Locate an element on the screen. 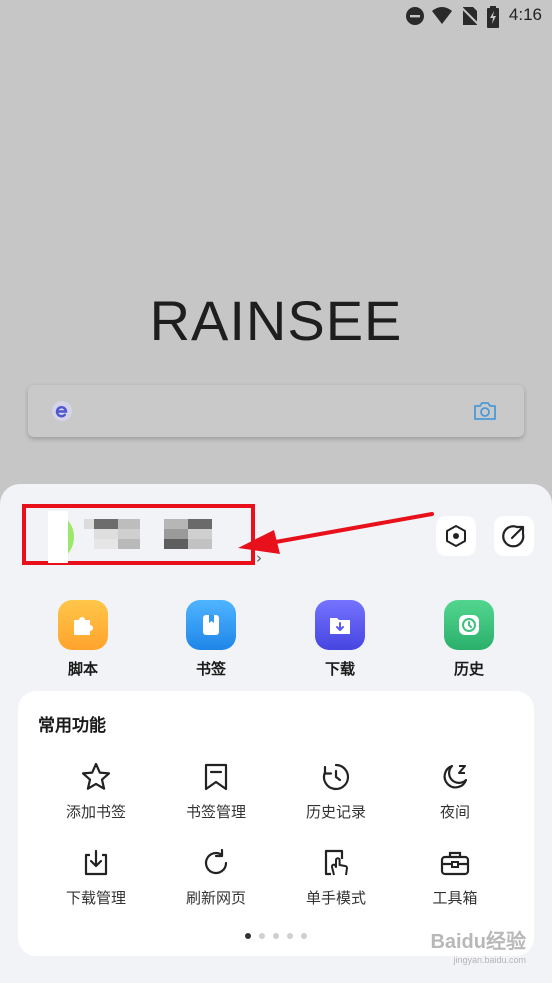  quick-action-scripts: 脚本 is located at coordinates (83, 639).